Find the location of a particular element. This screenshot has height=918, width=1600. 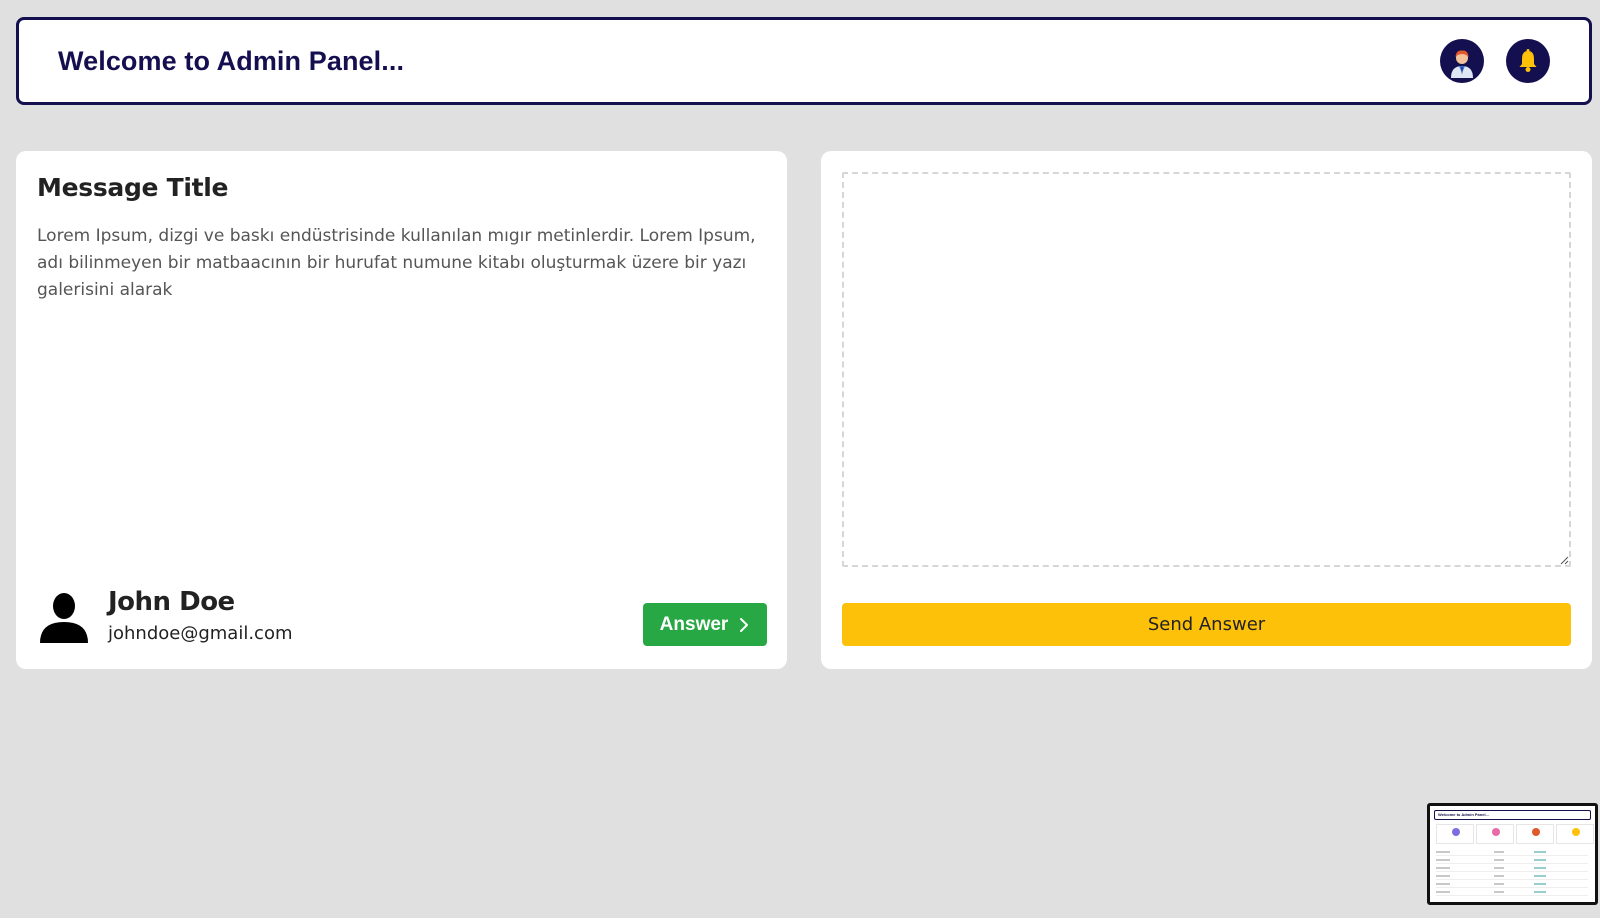

sender-email: johndoe@gmail.com is located at coordinates (200, 633).